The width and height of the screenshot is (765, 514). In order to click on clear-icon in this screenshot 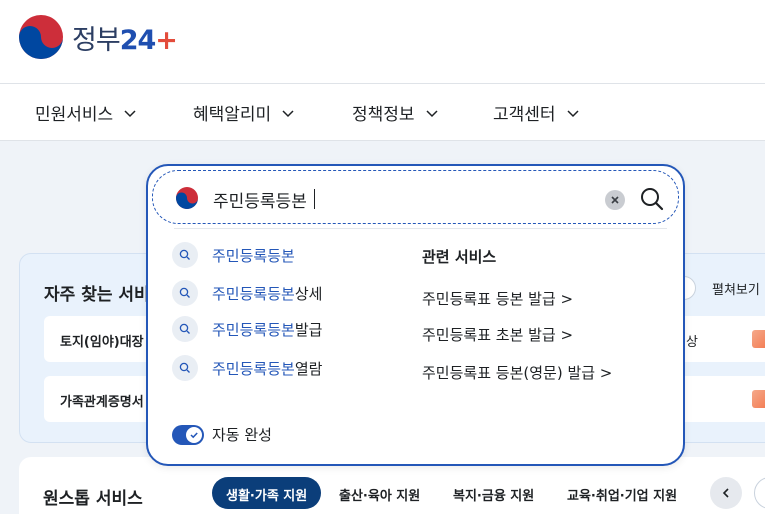, I will do `click(615, 200)`.